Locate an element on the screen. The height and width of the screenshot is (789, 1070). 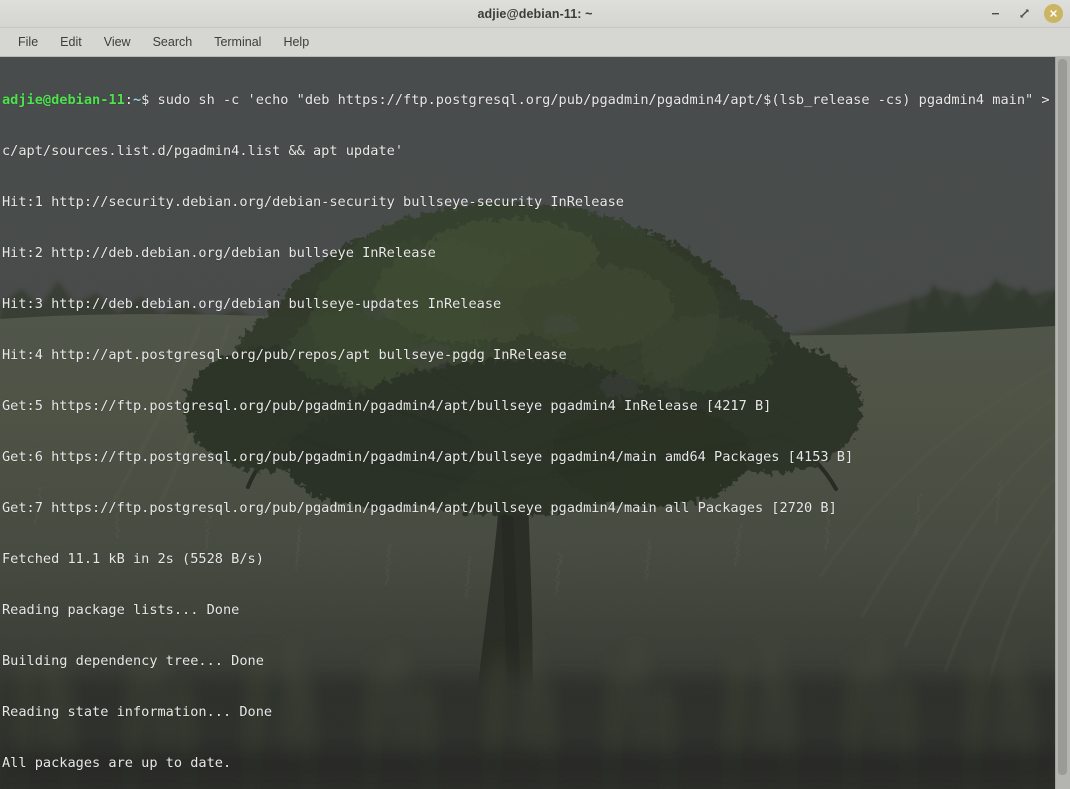
maximize-icon is located at coordinates (1024, 13).